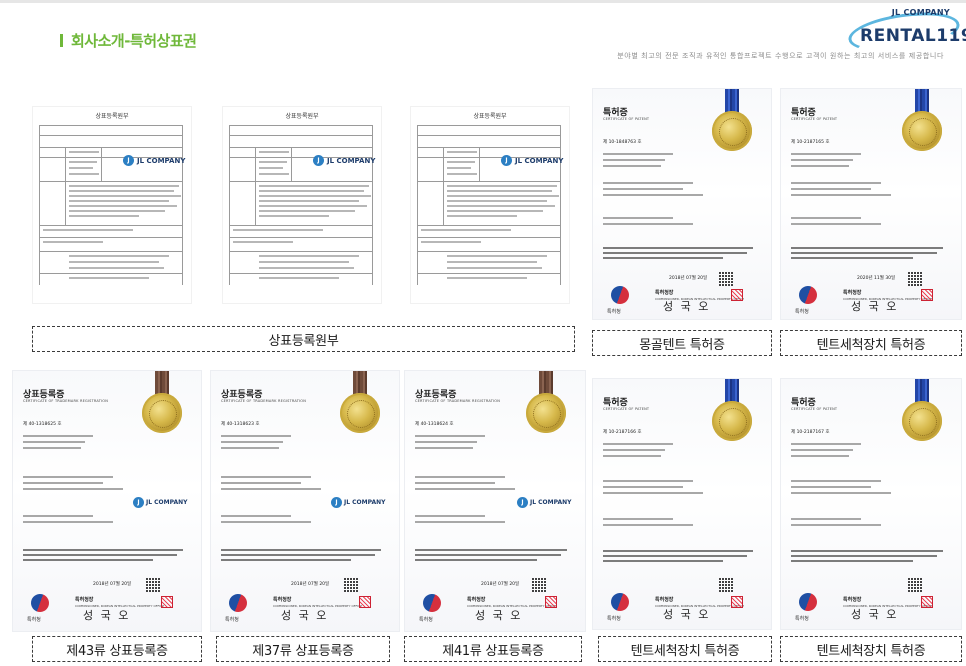 The width and height of the screenshot is (966, 666). What do you see at coordinates (303, 339) in the screenshot?
I see `caption-trademark-registry: 상표등록원부` at bounding box center [303, 339].